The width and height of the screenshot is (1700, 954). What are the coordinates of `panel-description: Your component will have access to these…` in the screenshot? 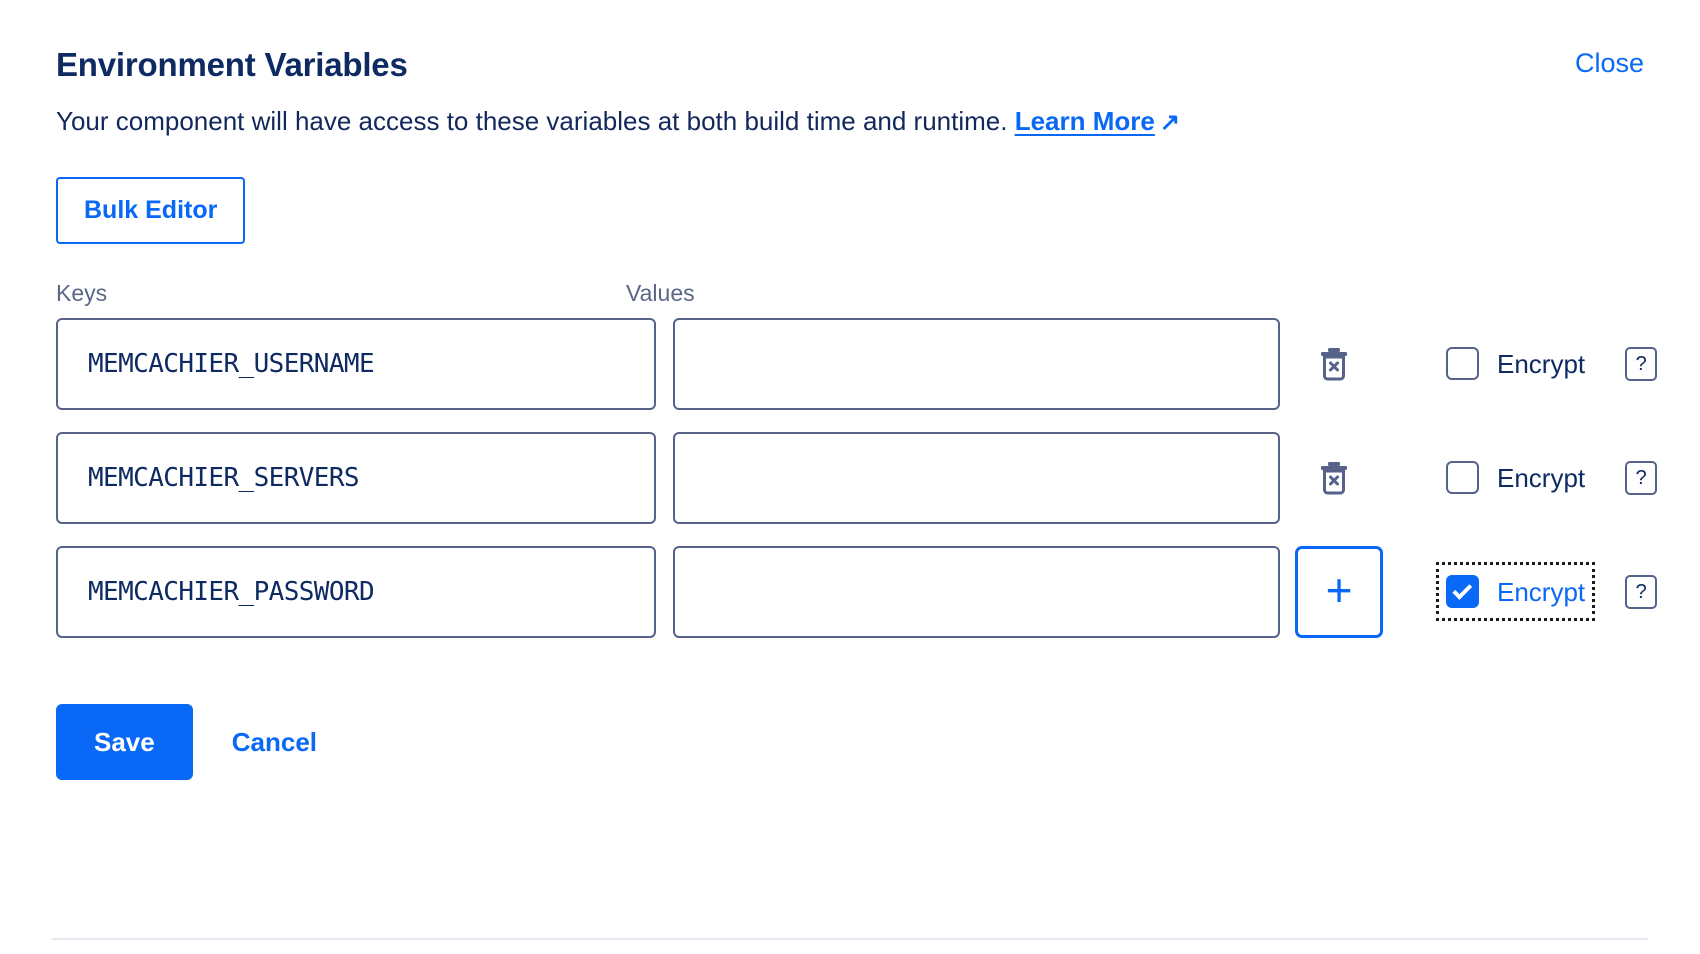 It's located at (850, 110).